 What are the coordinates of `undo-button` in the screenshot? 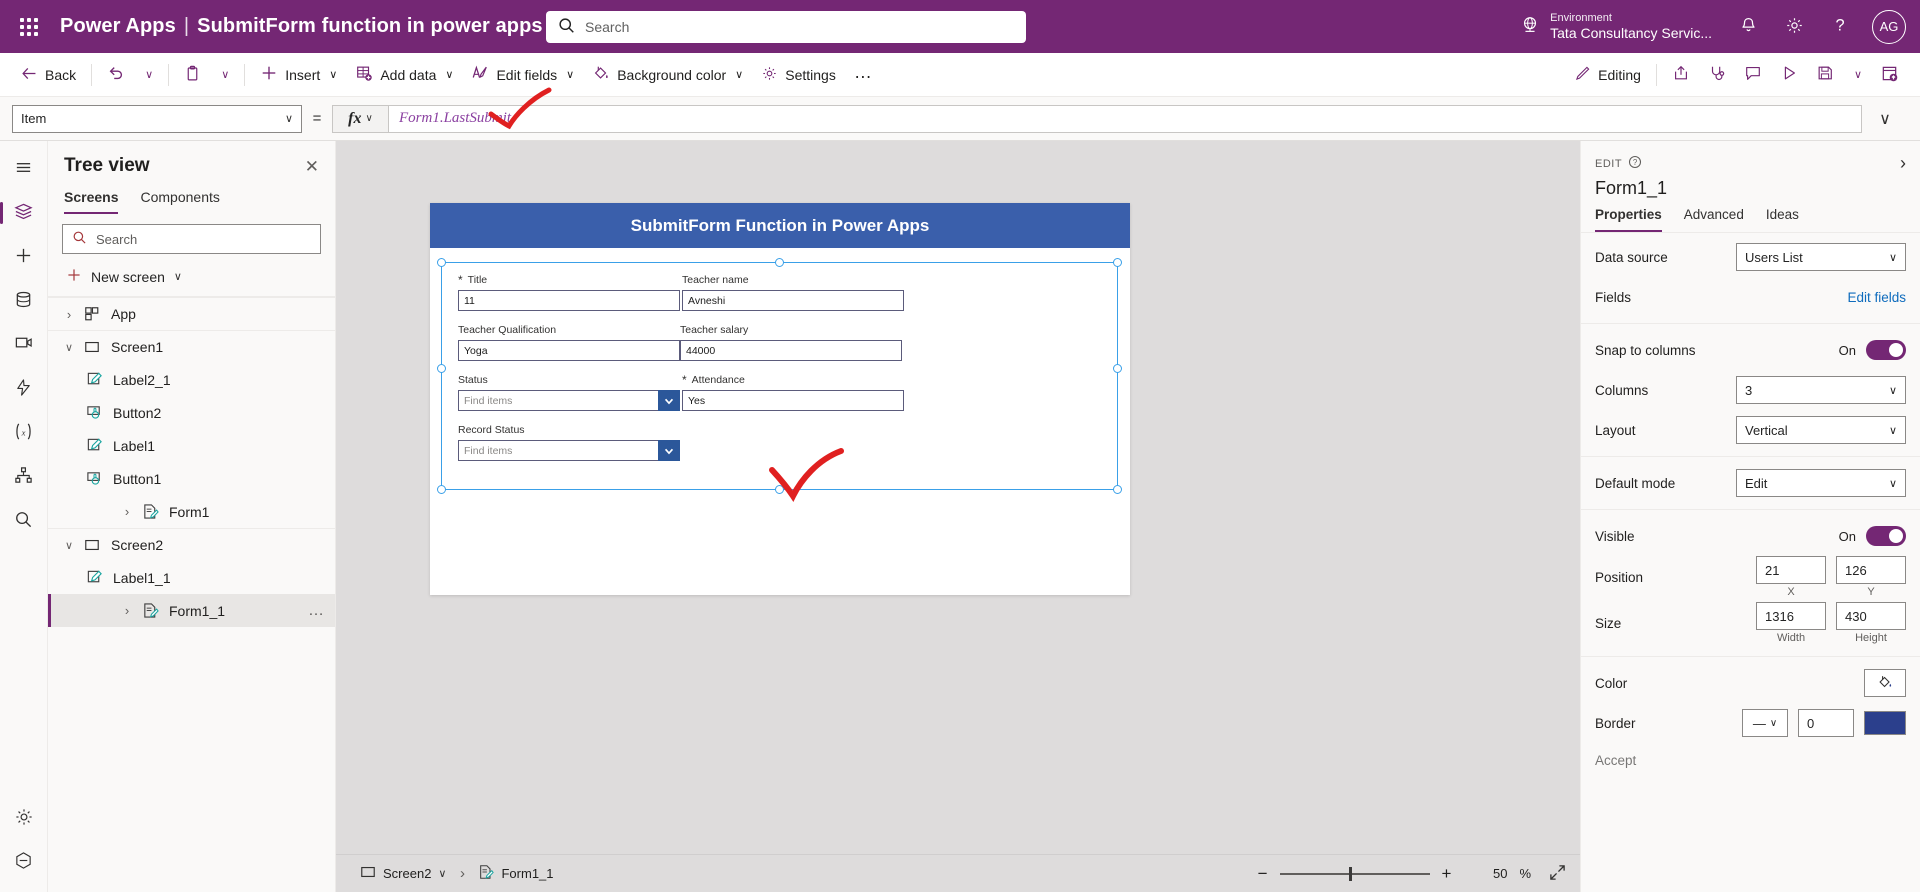 It's located at (116, 75).